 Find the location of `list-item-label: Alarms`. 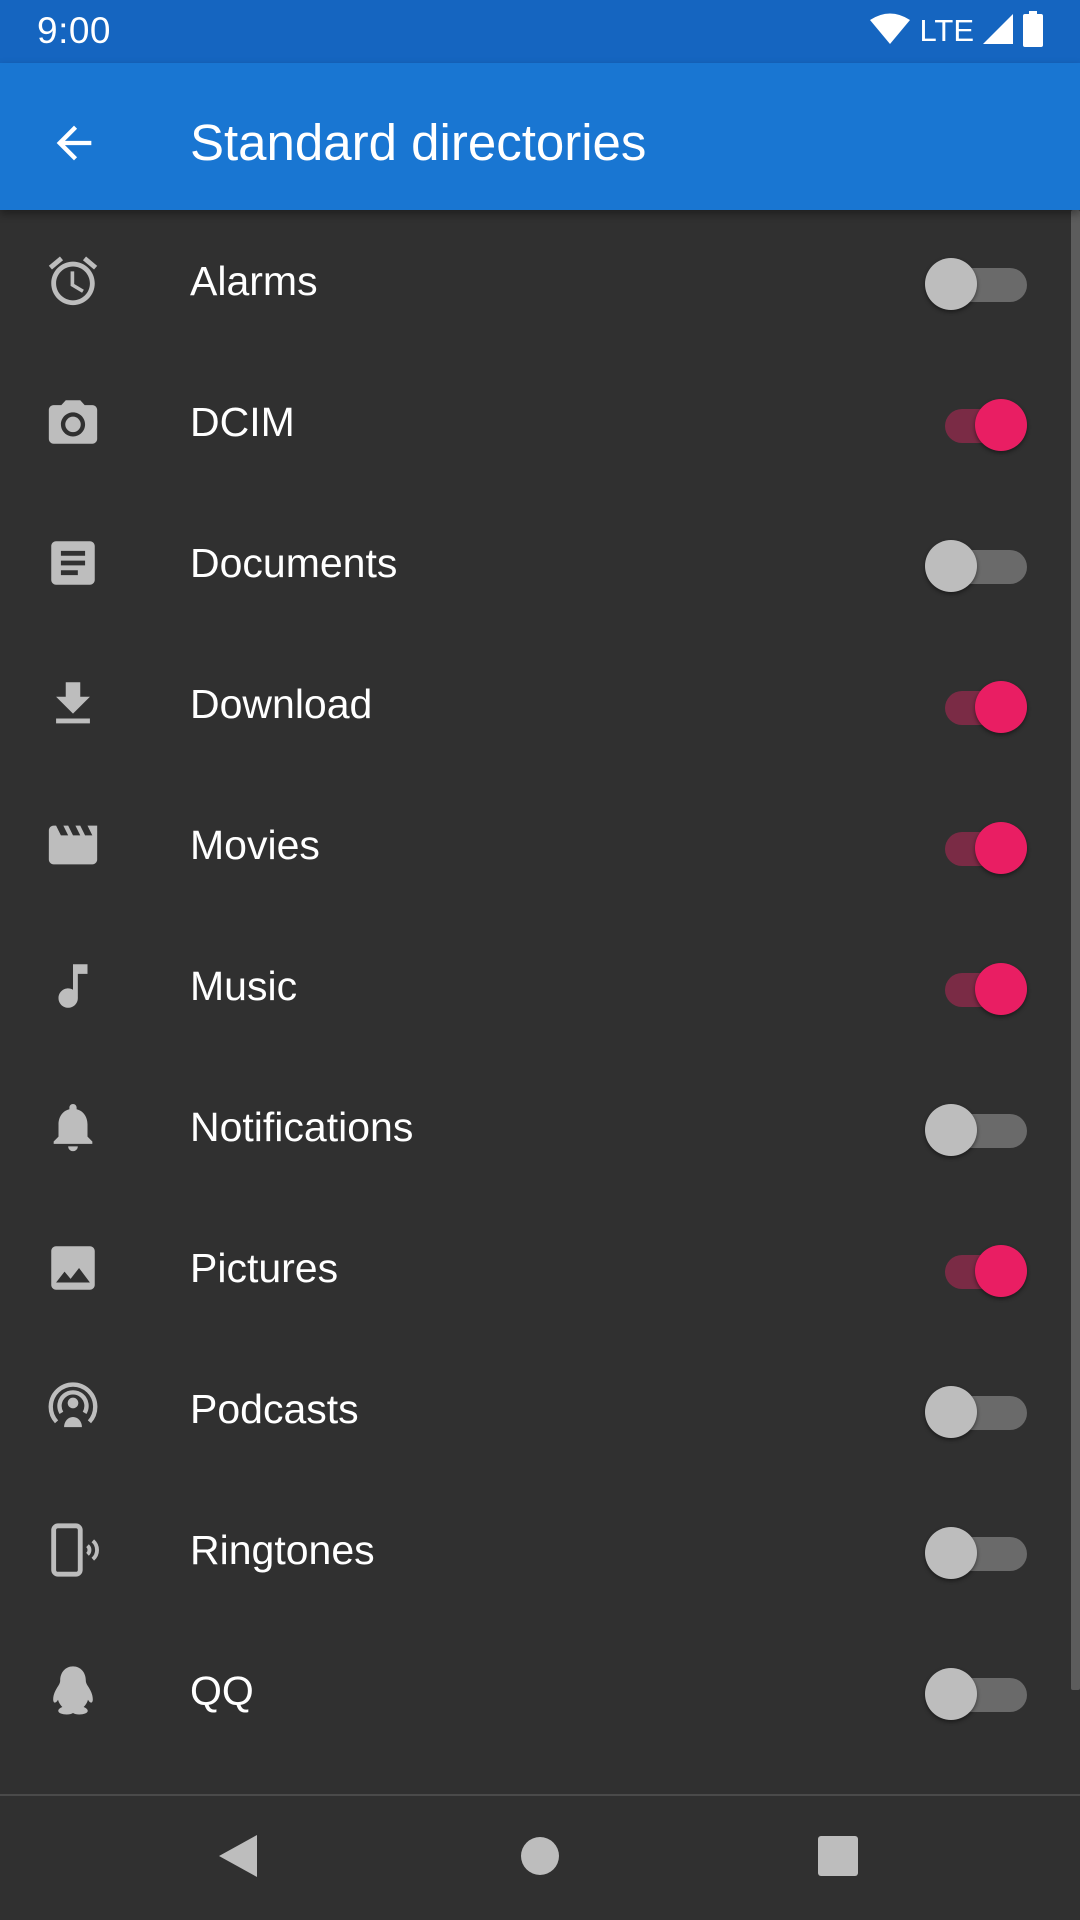

list-item-label: Alarms is located at coordinates (254, 281).